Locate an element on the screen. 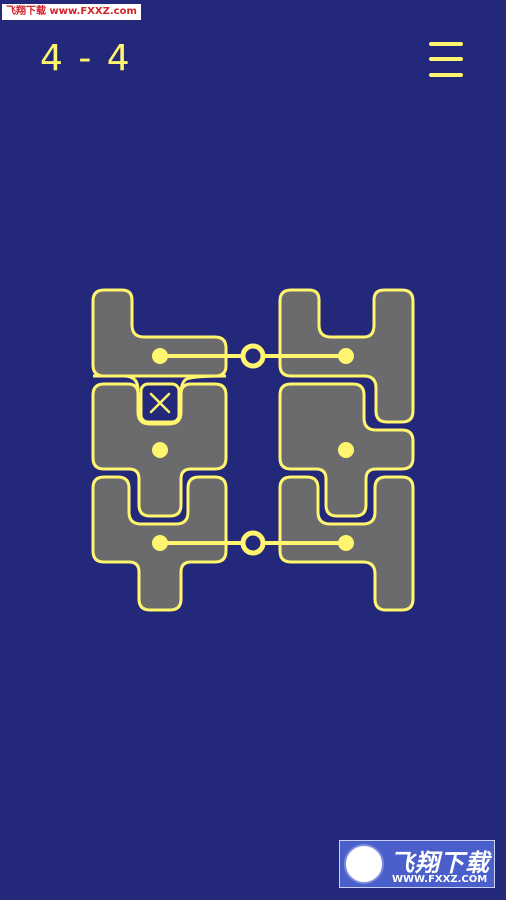  watermark-url: WWW.FXXZ.COM is located at coordinates (440, 879).